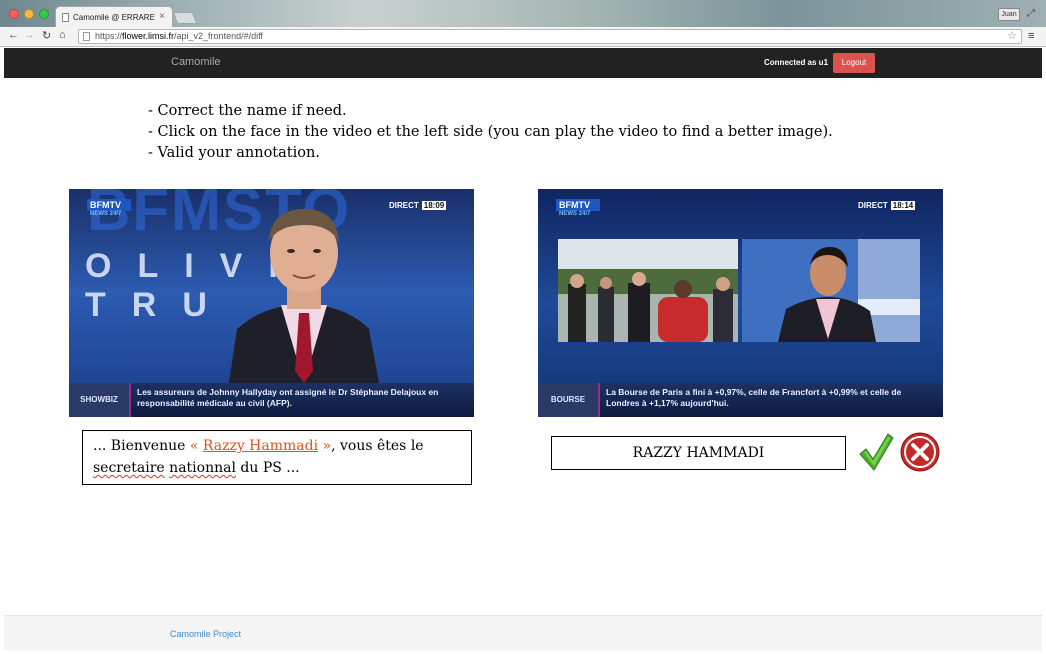  What do you see at coordinates (141, 446) in the screenshot?
I see `transcript-before: ... Bienvenue` at bounding box center [141, 446].